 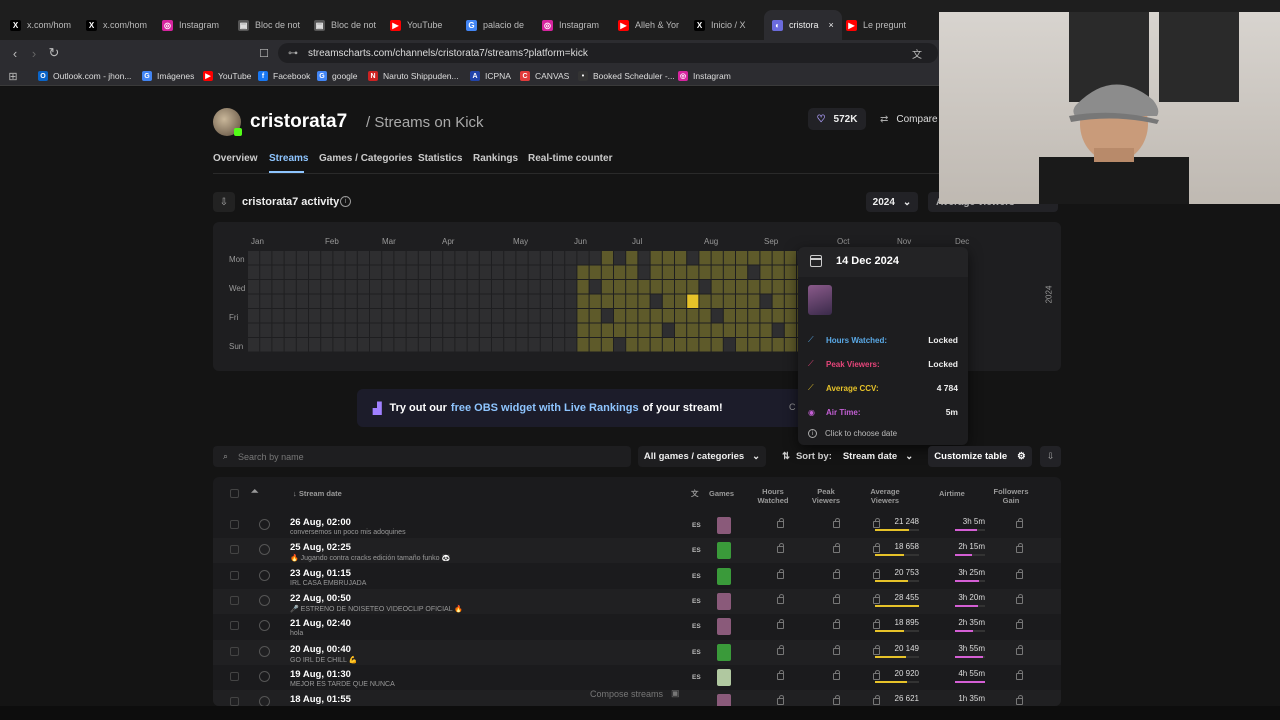 What do you see at coordinates (773, 496) in the screenshot?
I see `header-hours-watched: Hours Watched` at bounding box center [773, 496].